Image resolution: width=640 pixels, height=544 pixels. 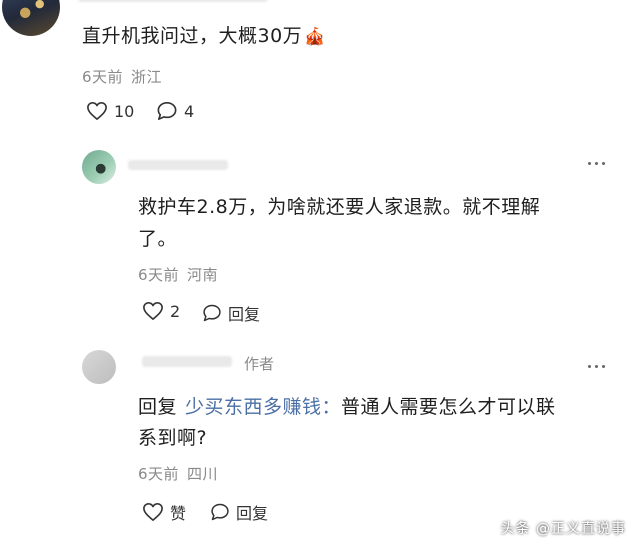 What do you see at coordinates (315, 37) in the screenshot?
I see `emoji-icon: 🎪` at bounding box center [315, 37].